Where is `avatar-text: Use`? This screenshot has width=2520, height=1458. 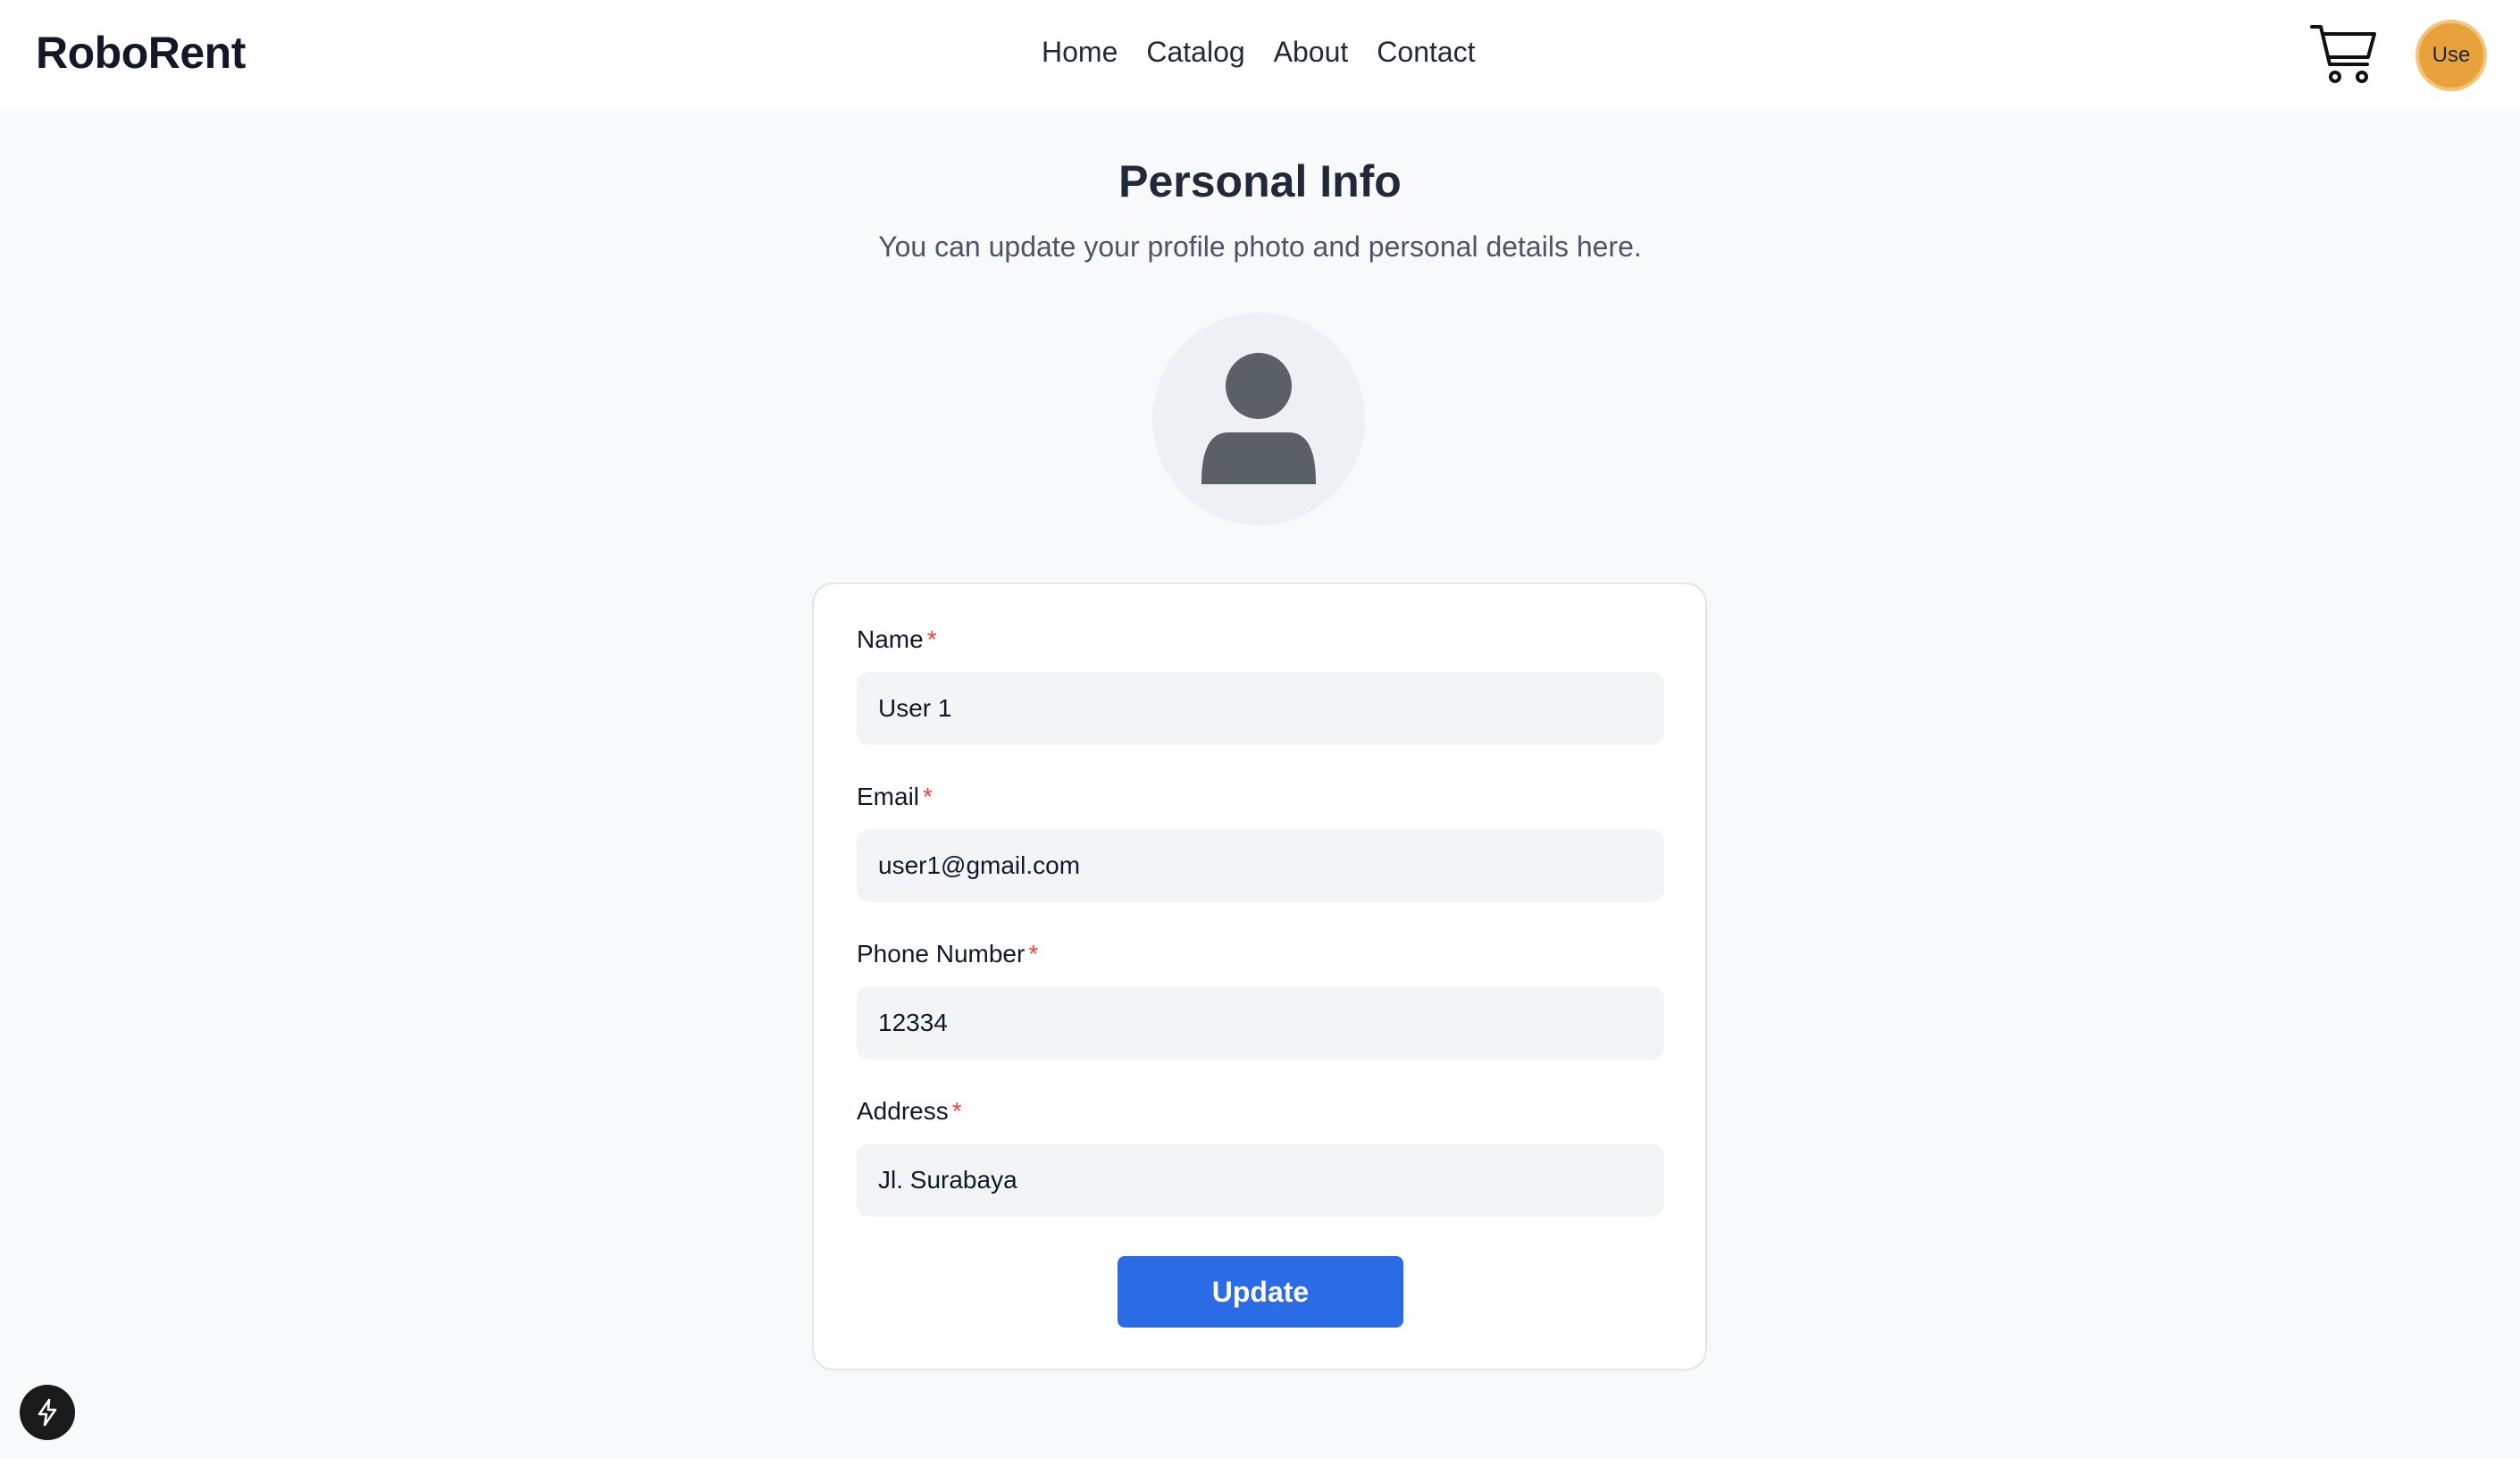
avatar-text: Use is located at coordinates (2451, 55).